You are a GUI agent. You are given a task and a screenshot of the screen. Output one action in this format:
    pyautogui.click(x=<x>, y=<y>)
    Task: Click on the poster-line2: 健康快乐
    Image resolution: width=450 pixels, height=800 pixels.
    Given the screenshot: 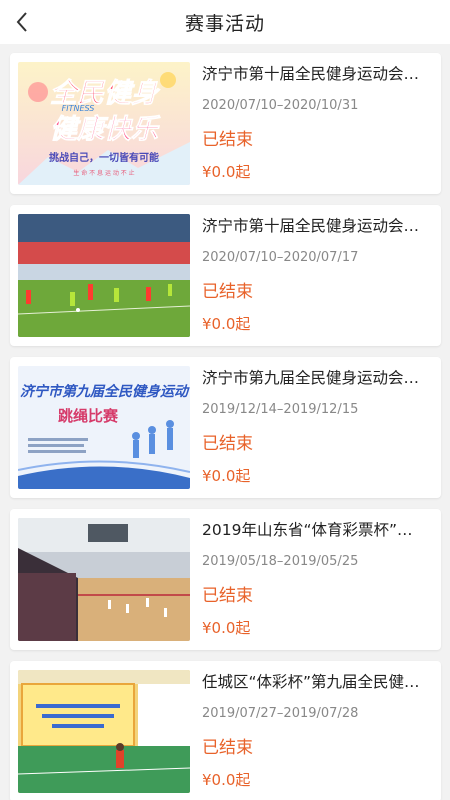 What is the action you would take?
    pyautogui.click(x=105, y=129)
    